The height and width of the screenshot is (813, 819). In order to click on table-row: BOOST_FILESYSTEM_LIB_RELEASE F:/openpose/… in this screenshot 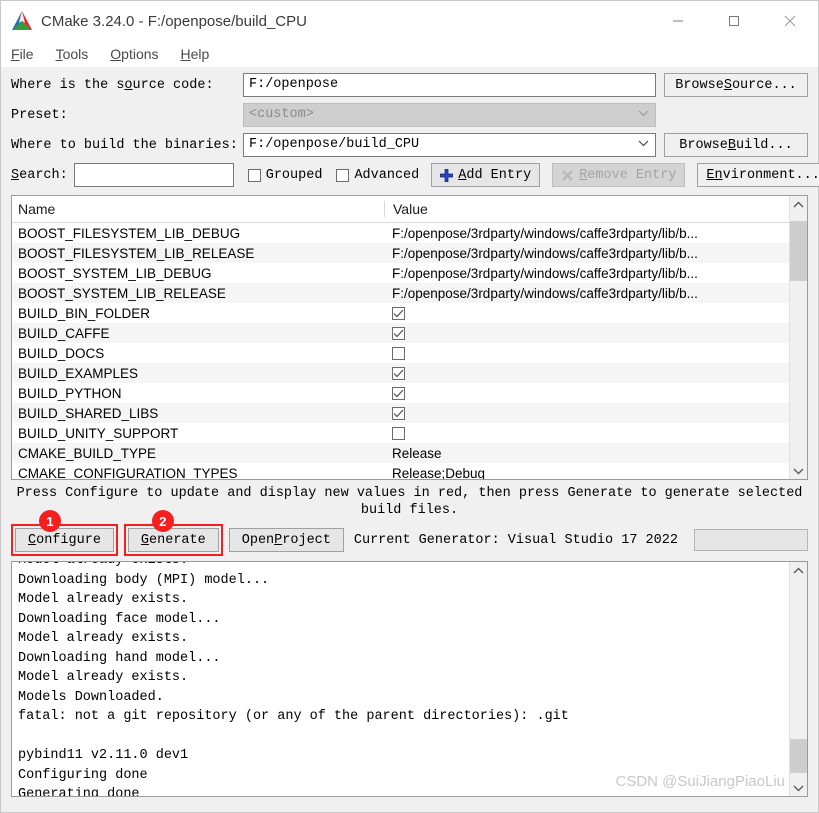, I will do `click(400, 253)`.